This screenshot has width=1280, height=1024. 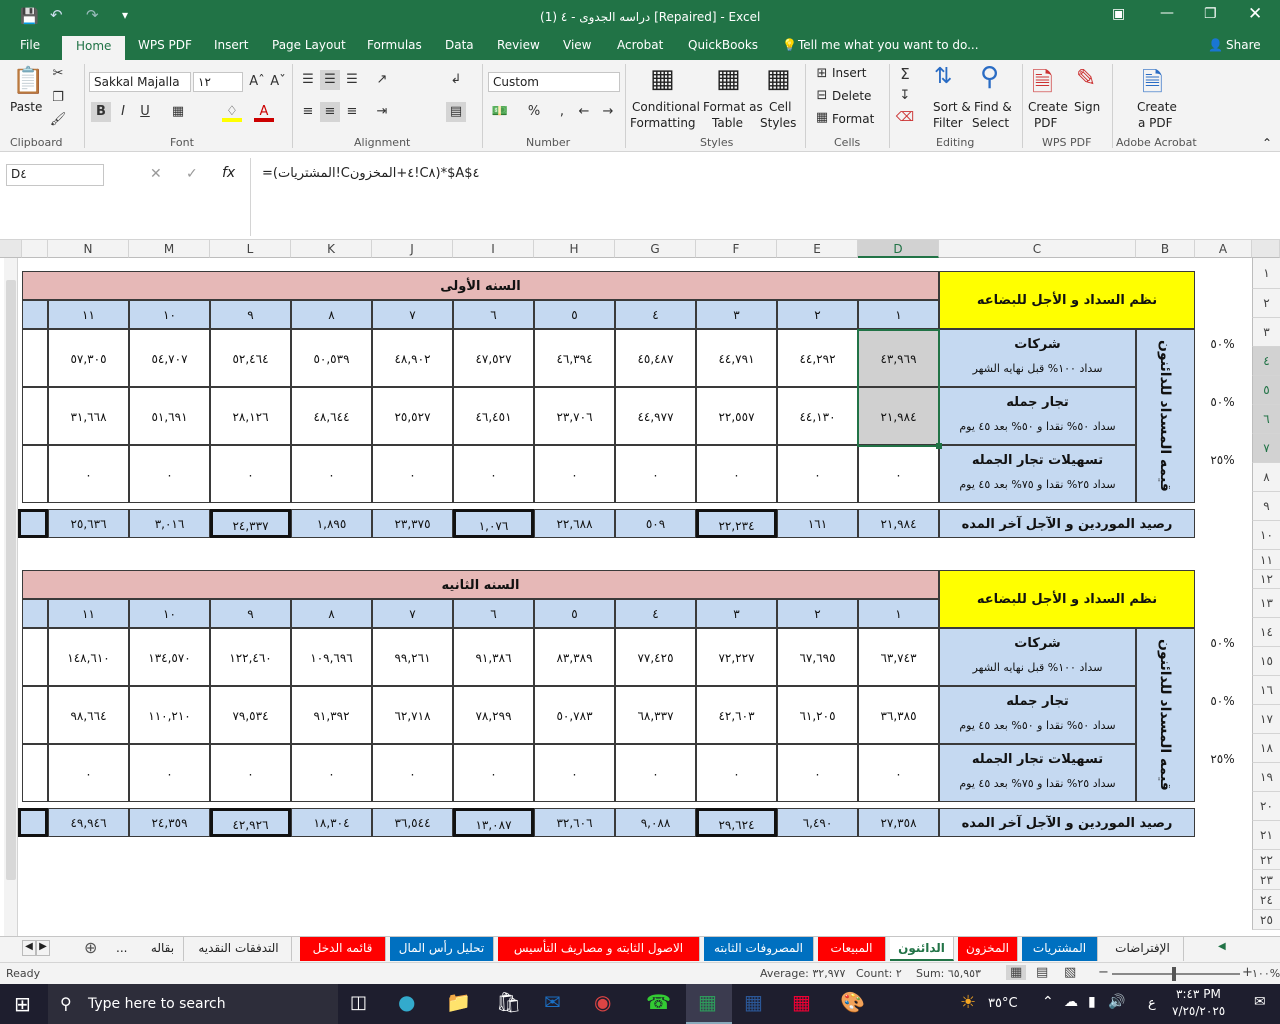 What do you see at coordinates (493, 822) in the screenshot?
I see `total-cell: ١٣,٠٨٧` at bounding box center [493, 822].